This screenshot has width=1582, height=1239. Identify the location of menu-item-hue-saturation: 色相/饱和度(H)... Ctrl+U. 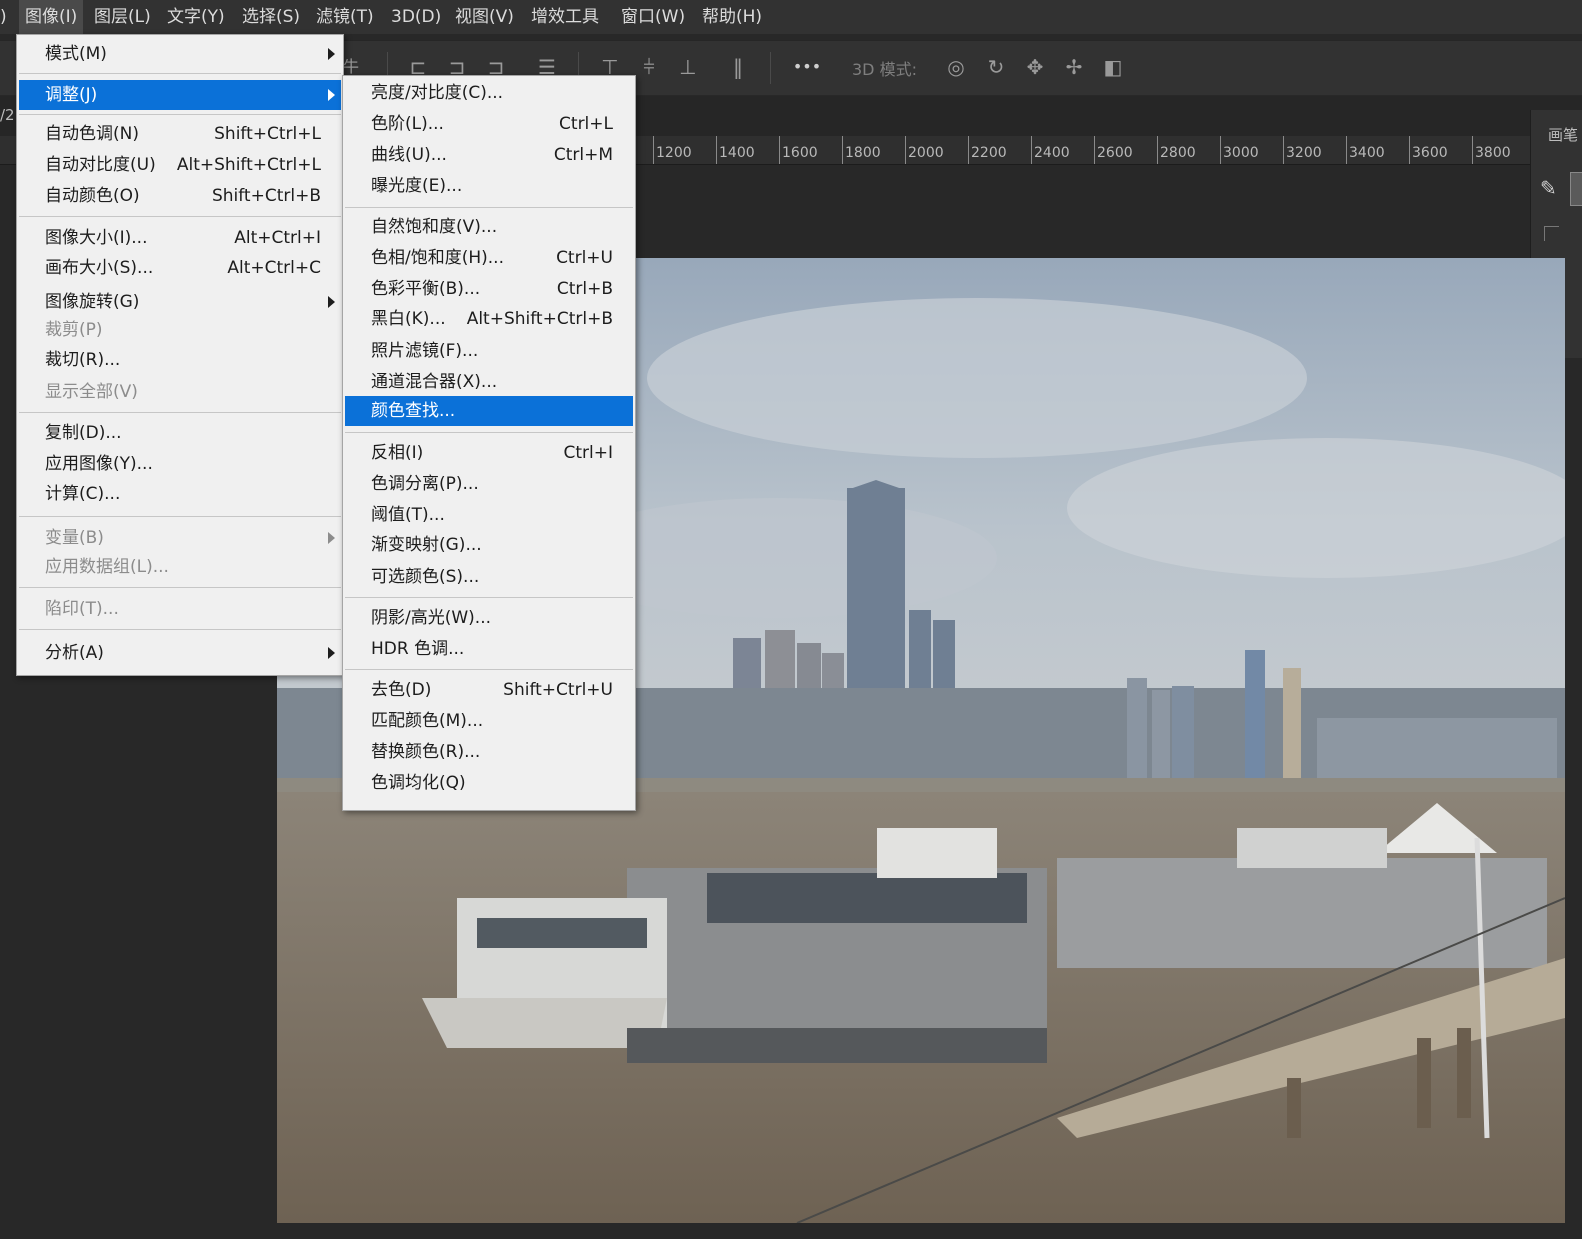
(489, 258).